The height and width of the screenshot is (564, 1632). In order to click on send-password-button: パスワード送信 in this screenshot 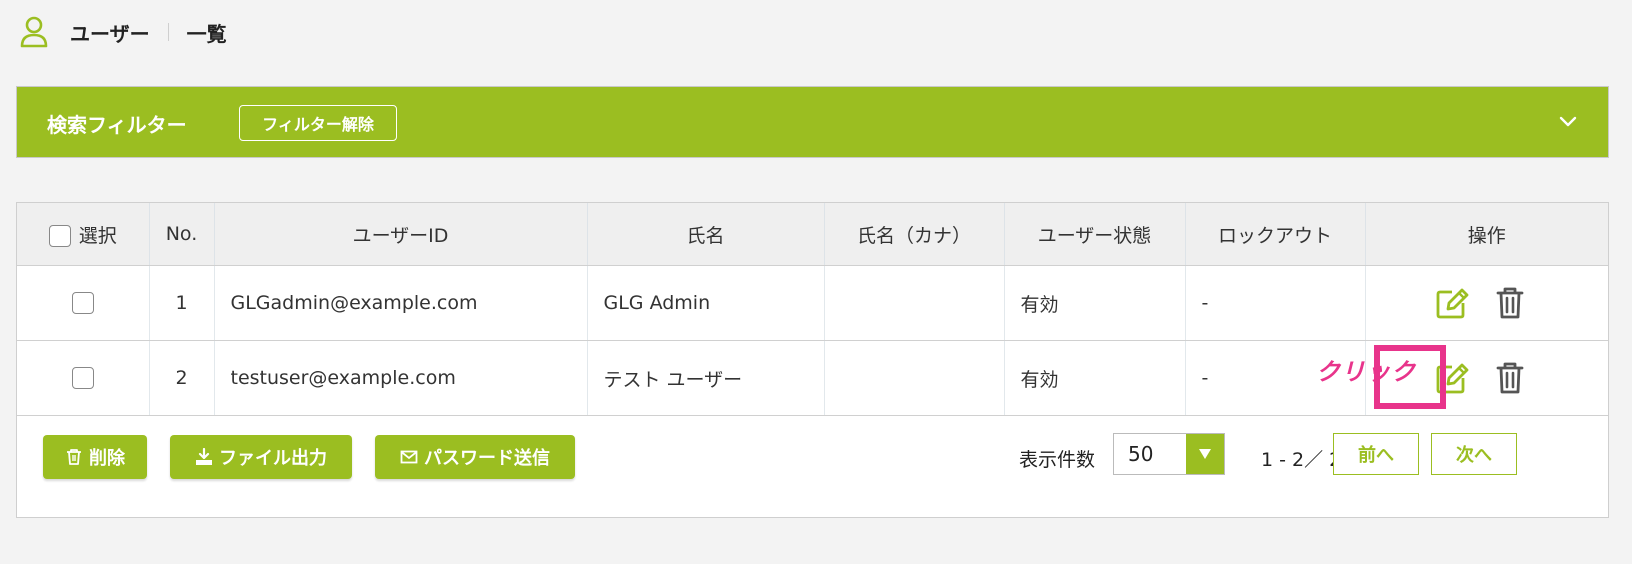, I will do `click(475, 457)`.